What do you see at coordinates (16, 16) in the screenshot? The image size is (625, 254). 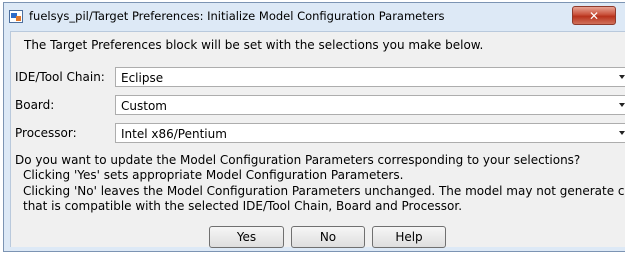 I see `simulink-model-icon` at bounding box center [16, 16].